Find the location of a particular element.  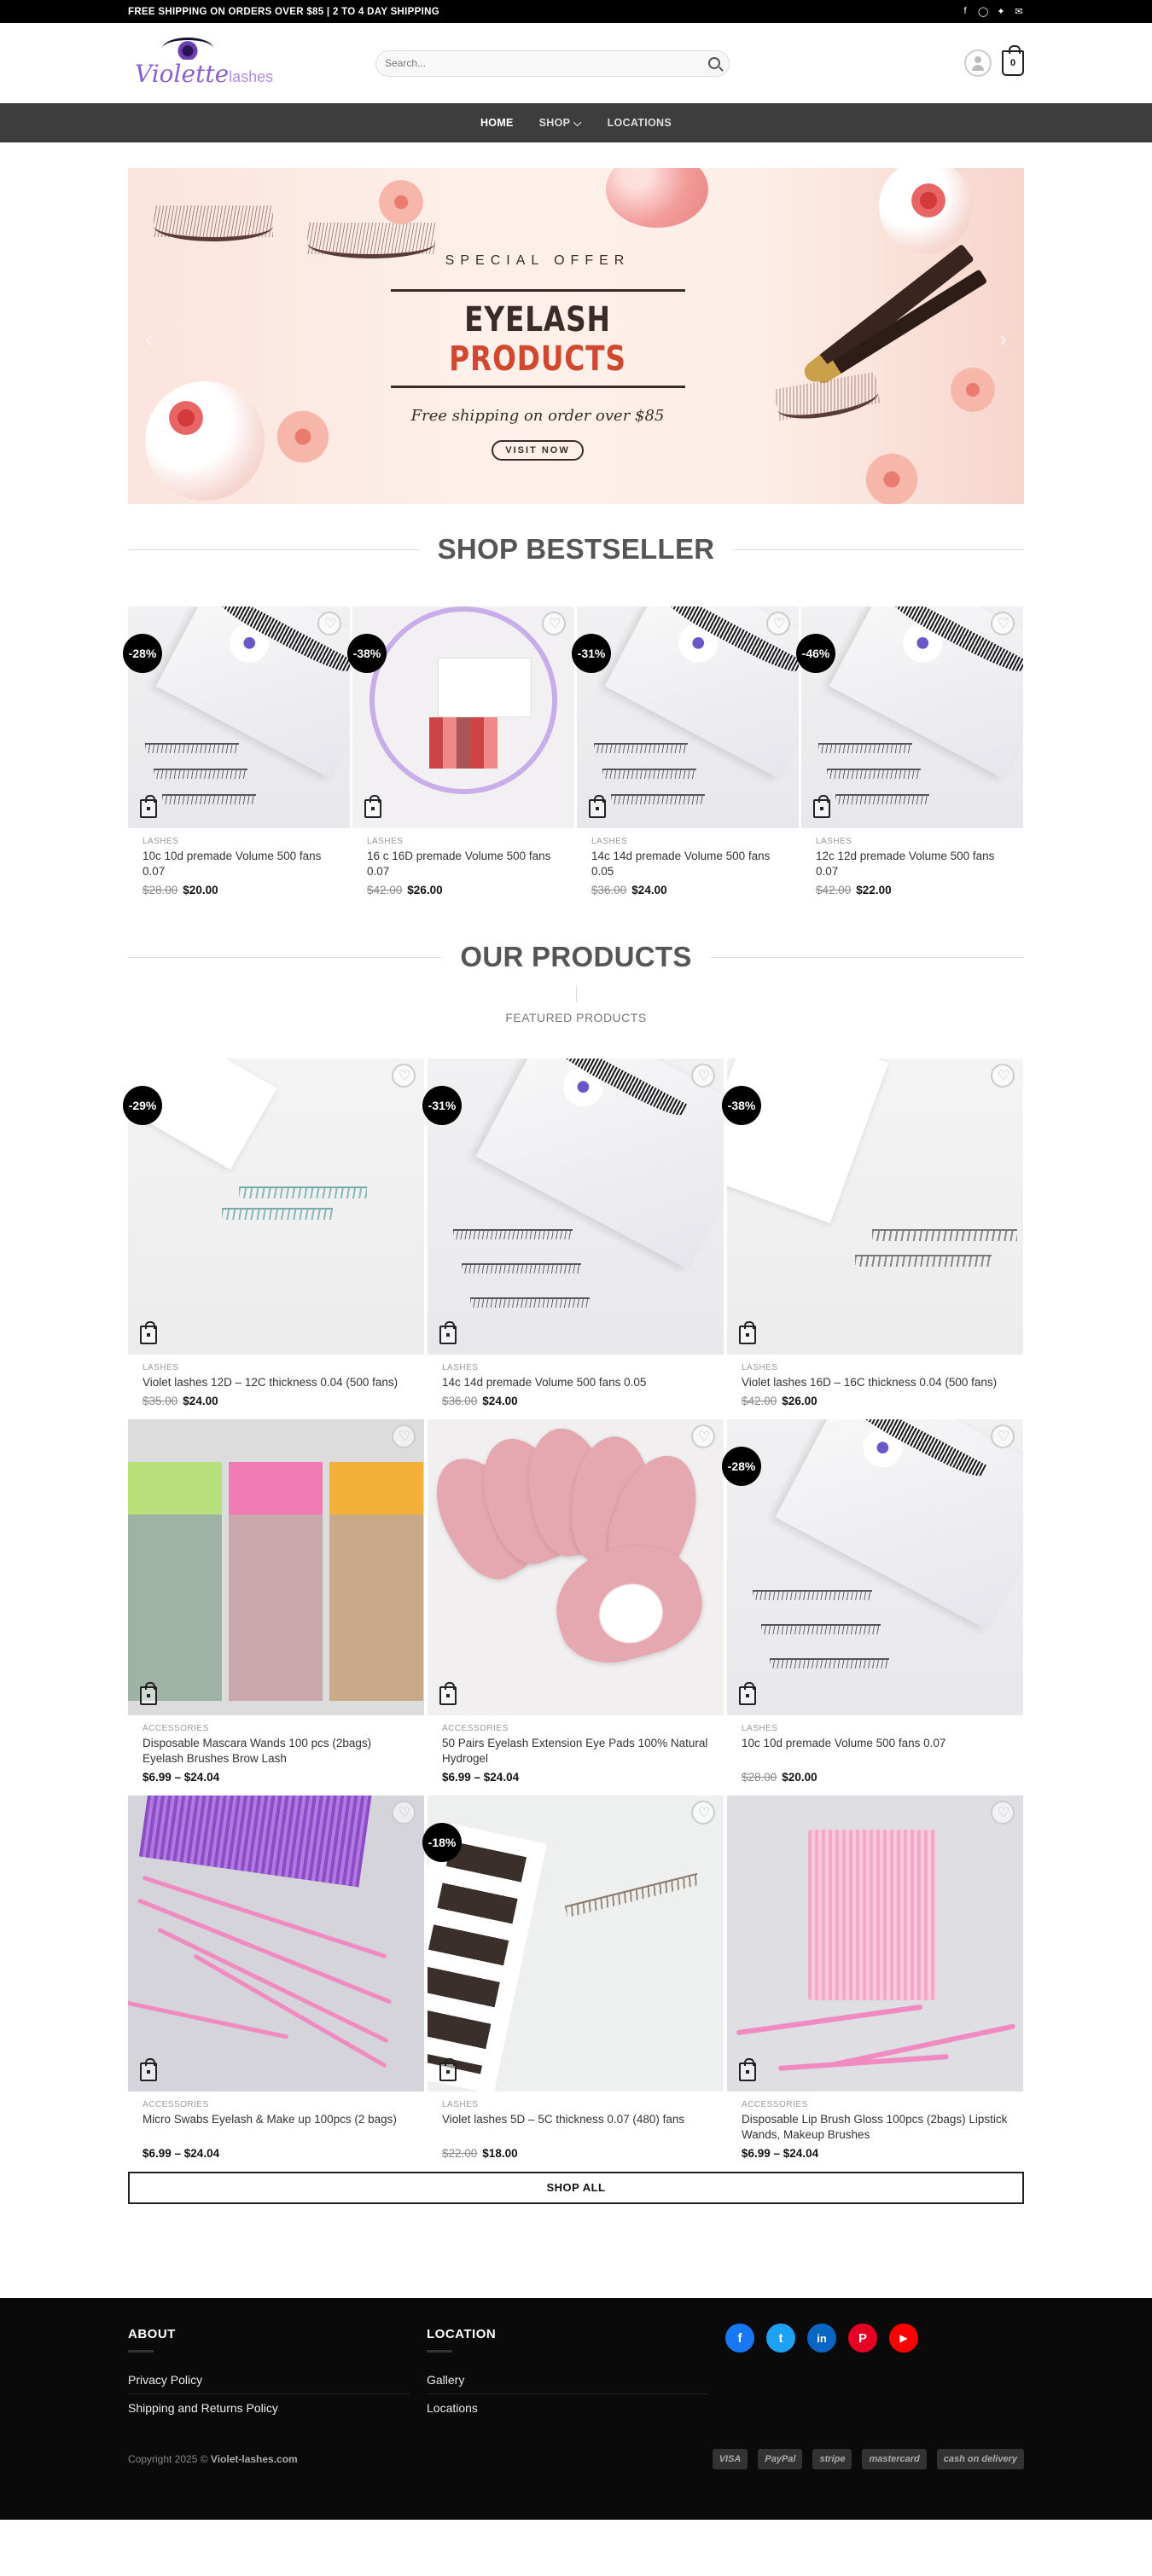

cart-count: 0 is located at coordinates (1013, 63).